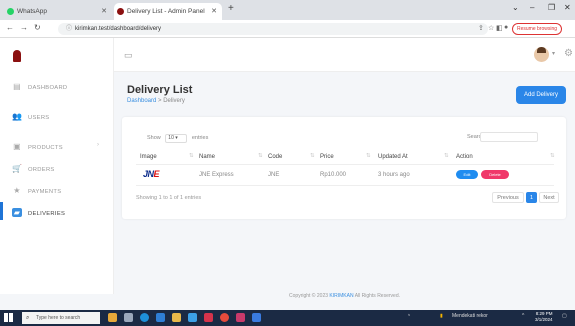 The height and width of the screenshot is (326, 575). I want to click on chevron-up-icon: ^, so click(523, 316).